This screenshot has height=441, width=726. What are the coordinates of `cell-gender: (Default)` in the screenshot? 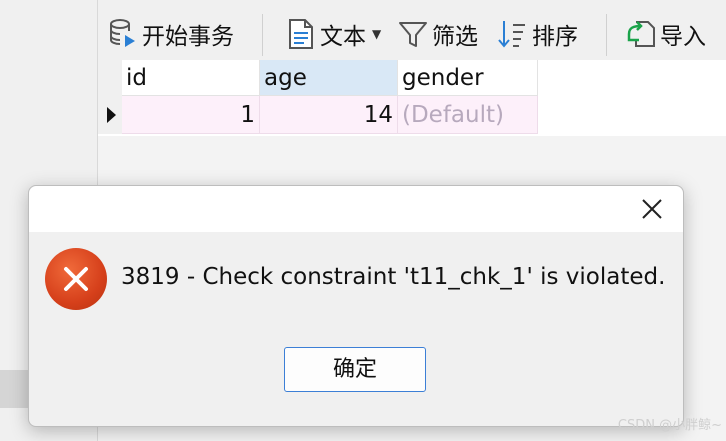 It's located at (468, 115).